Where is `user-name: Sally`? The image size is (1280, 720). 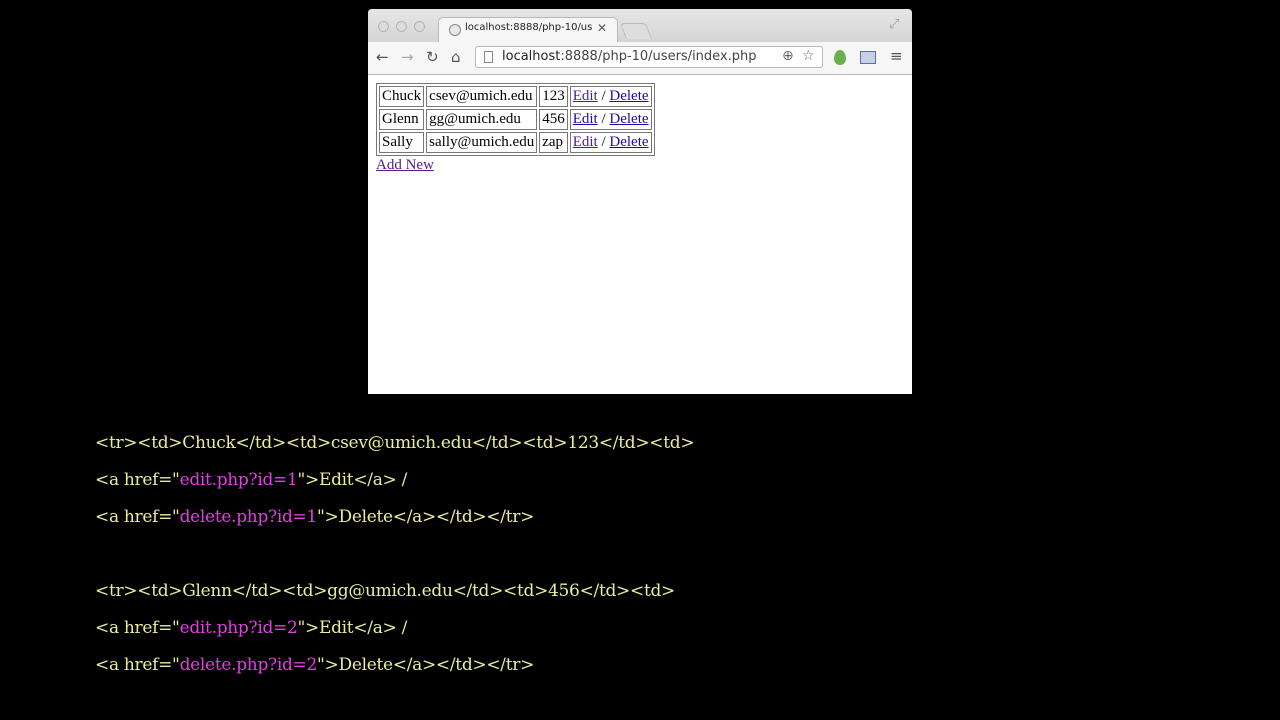 user-name: Sally is located at coordinates (402, 142).